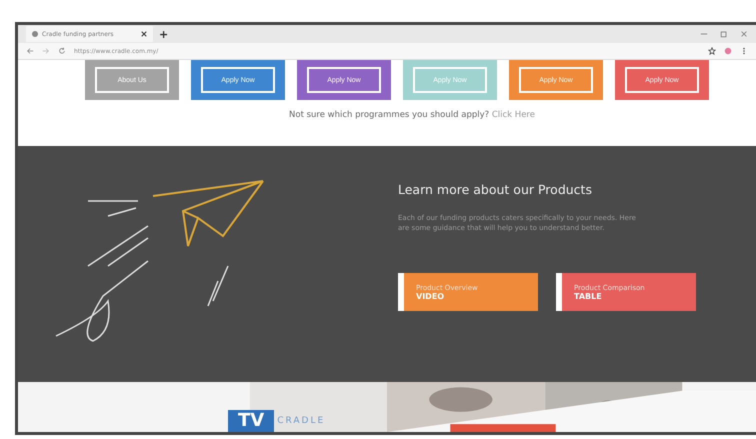 The height and width of the screenshot is (439, 756). I want to click on extension-icon, so click(728, 51).